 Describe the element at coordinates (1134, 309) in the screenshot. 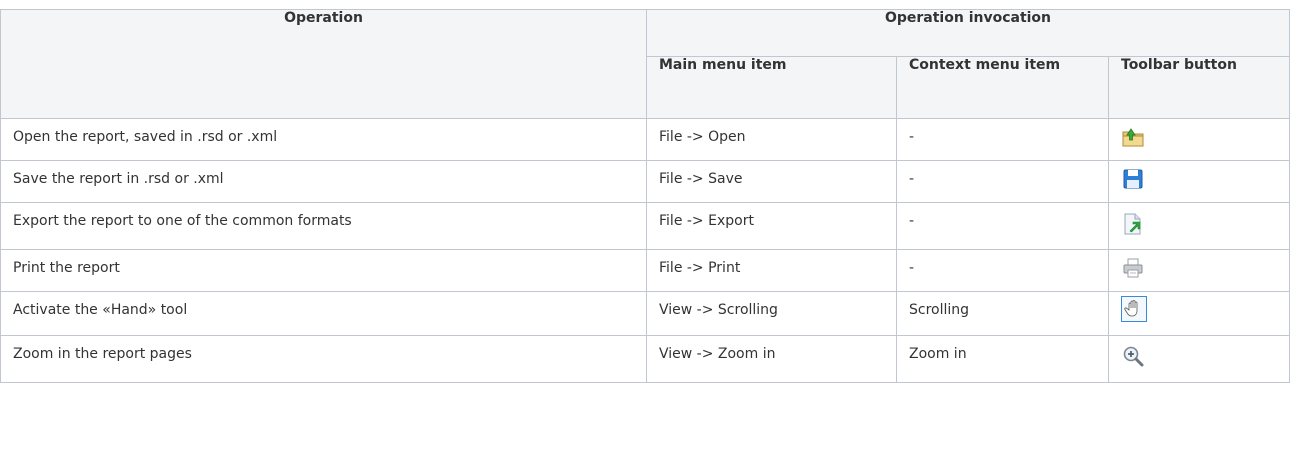

I see `hand-icon` at that location.